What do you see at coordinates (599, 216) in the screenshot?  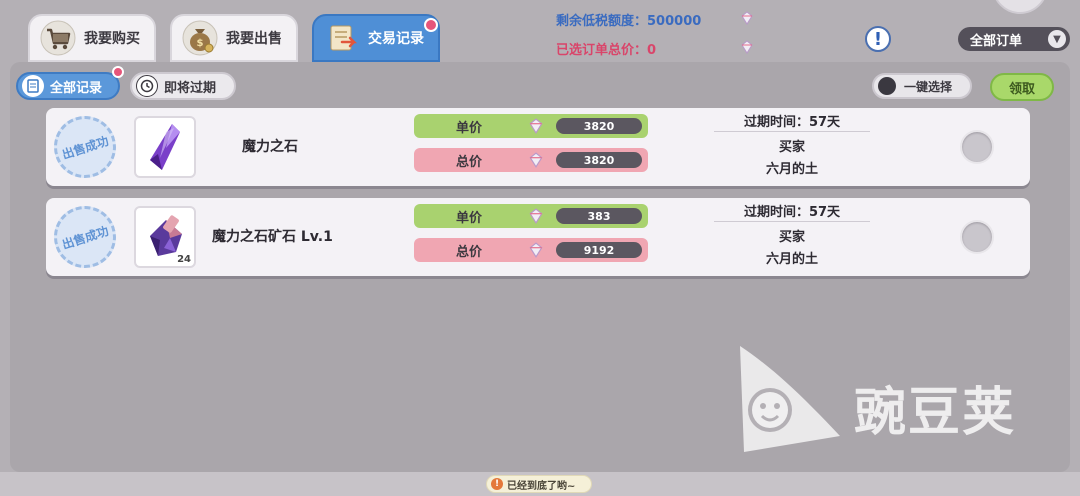 I see `unit-price-value: 383` at bounding box center [599, 216].